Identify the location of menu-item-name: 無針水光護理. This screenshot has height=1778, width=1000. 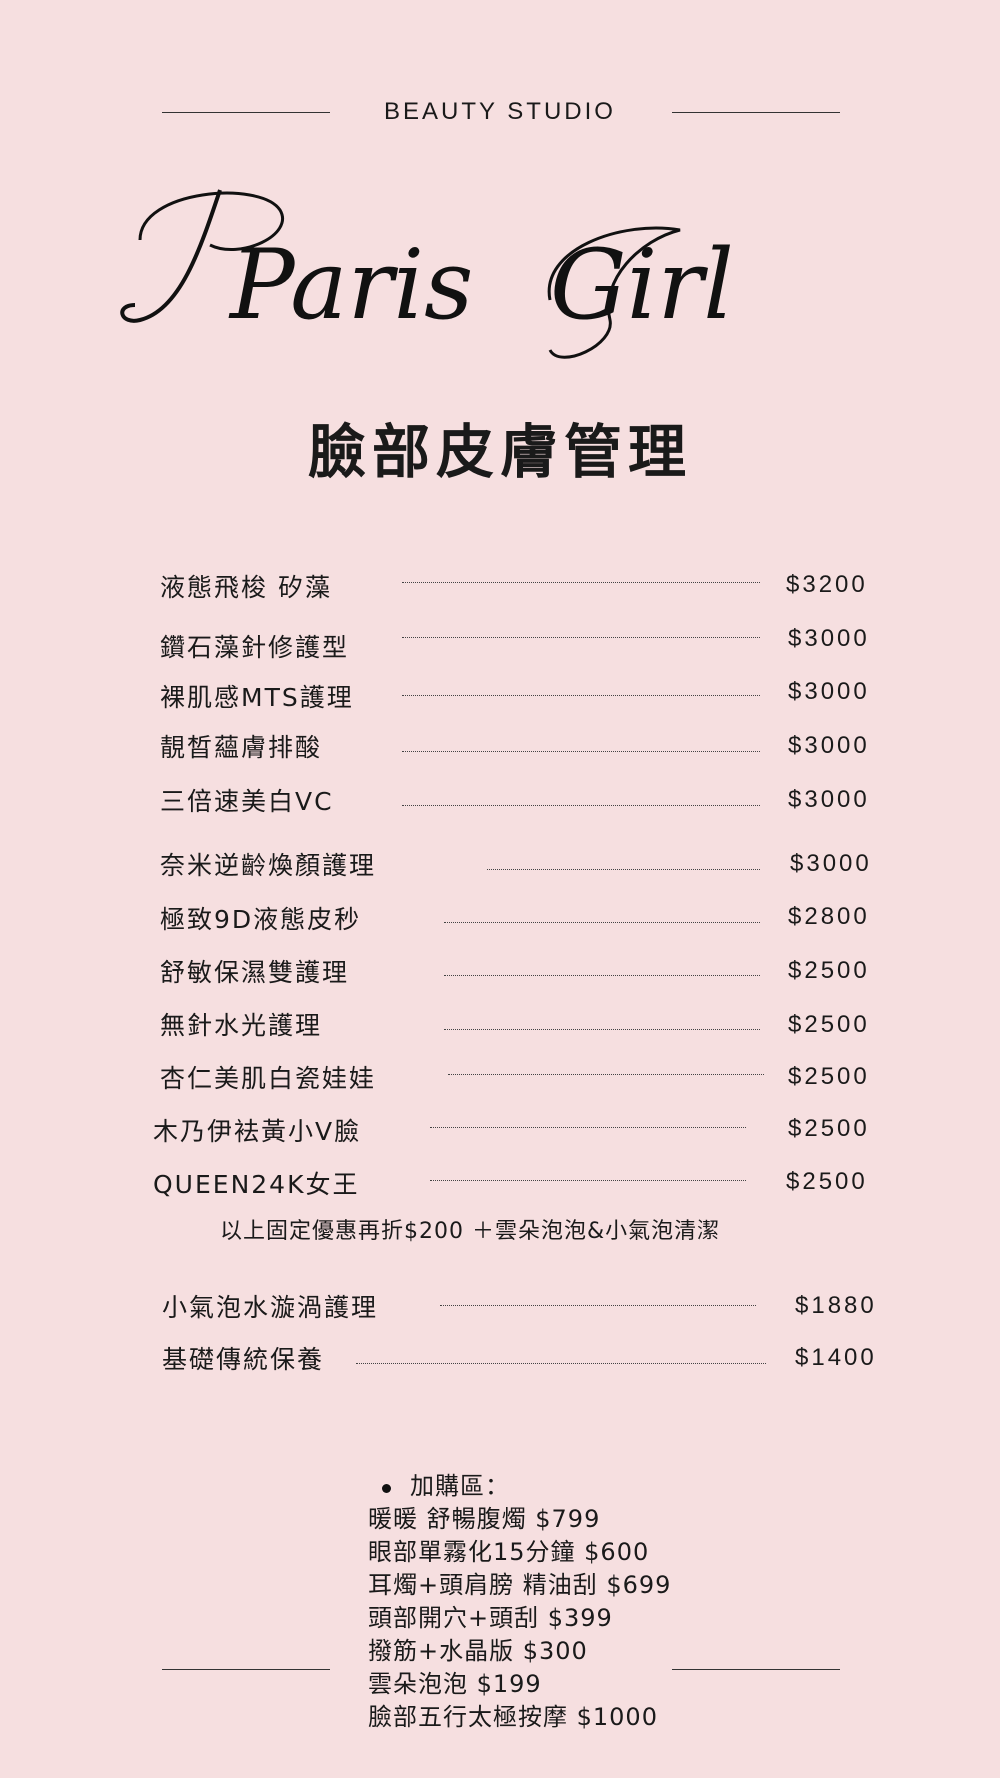
(241, 1025).